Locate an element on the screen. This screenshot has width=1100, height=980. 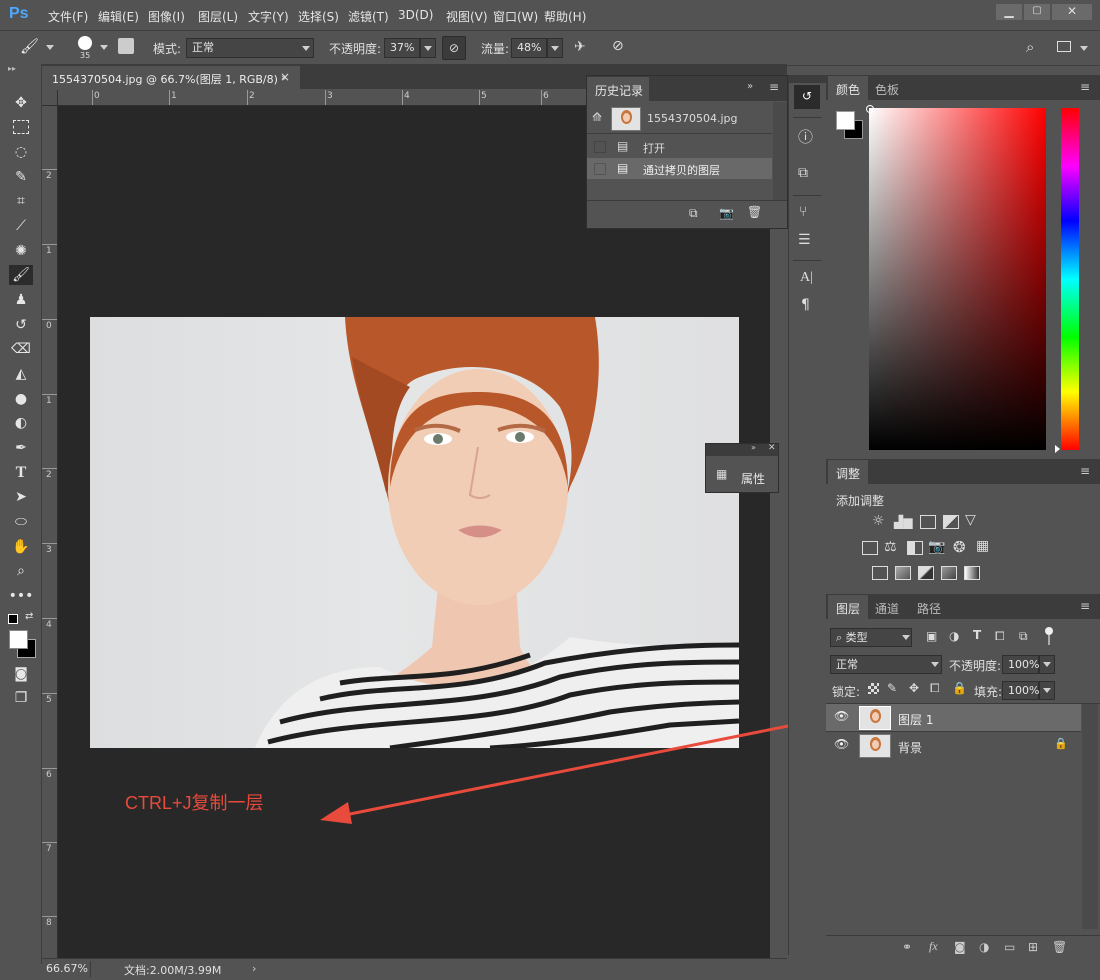
levels-icon: ▟▆ is located at coordinates (903, 522).